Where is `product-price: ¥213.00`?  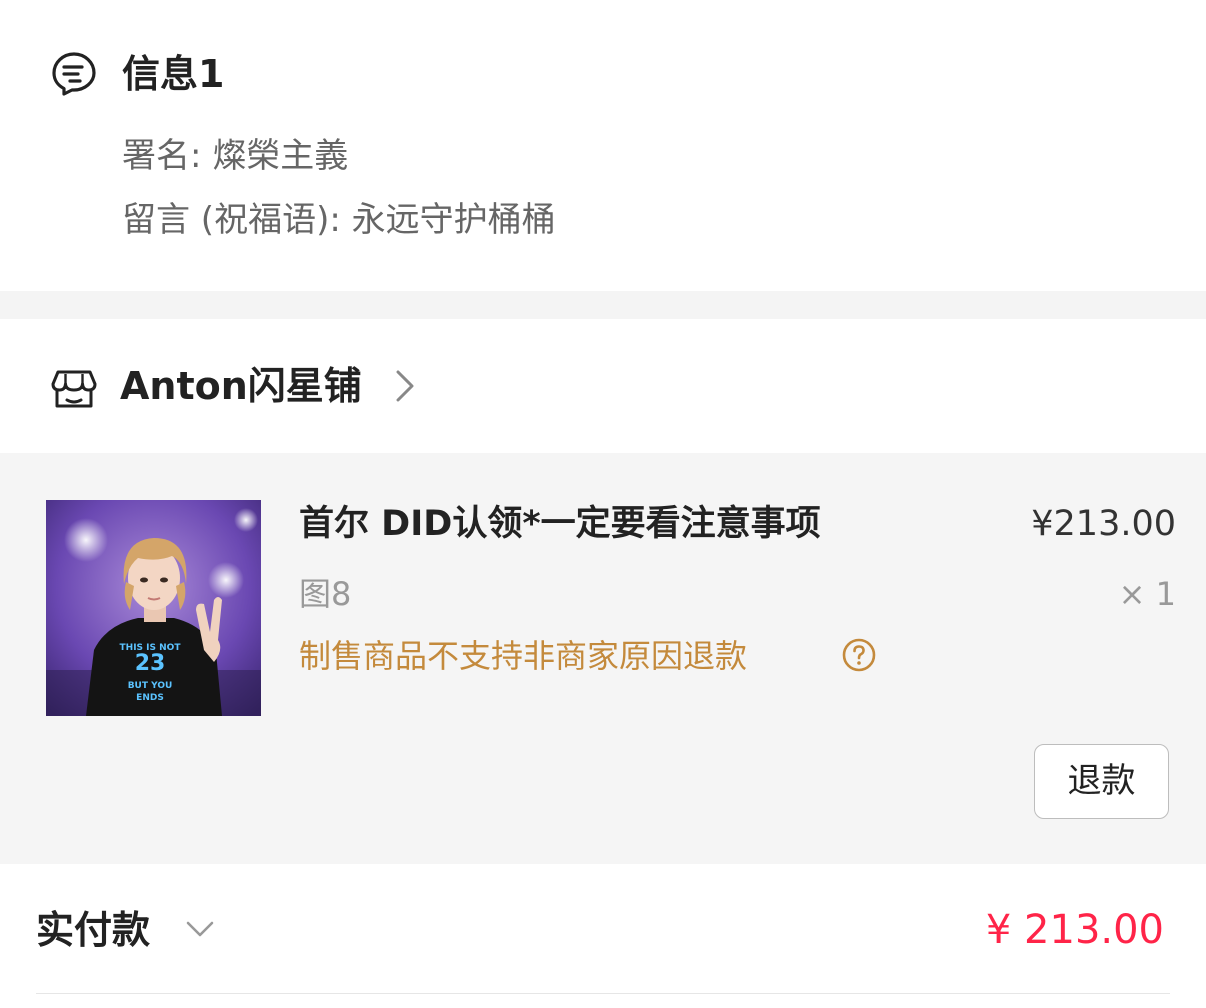 product-price: ¥213.00 is located at coordinates (1103, 524).